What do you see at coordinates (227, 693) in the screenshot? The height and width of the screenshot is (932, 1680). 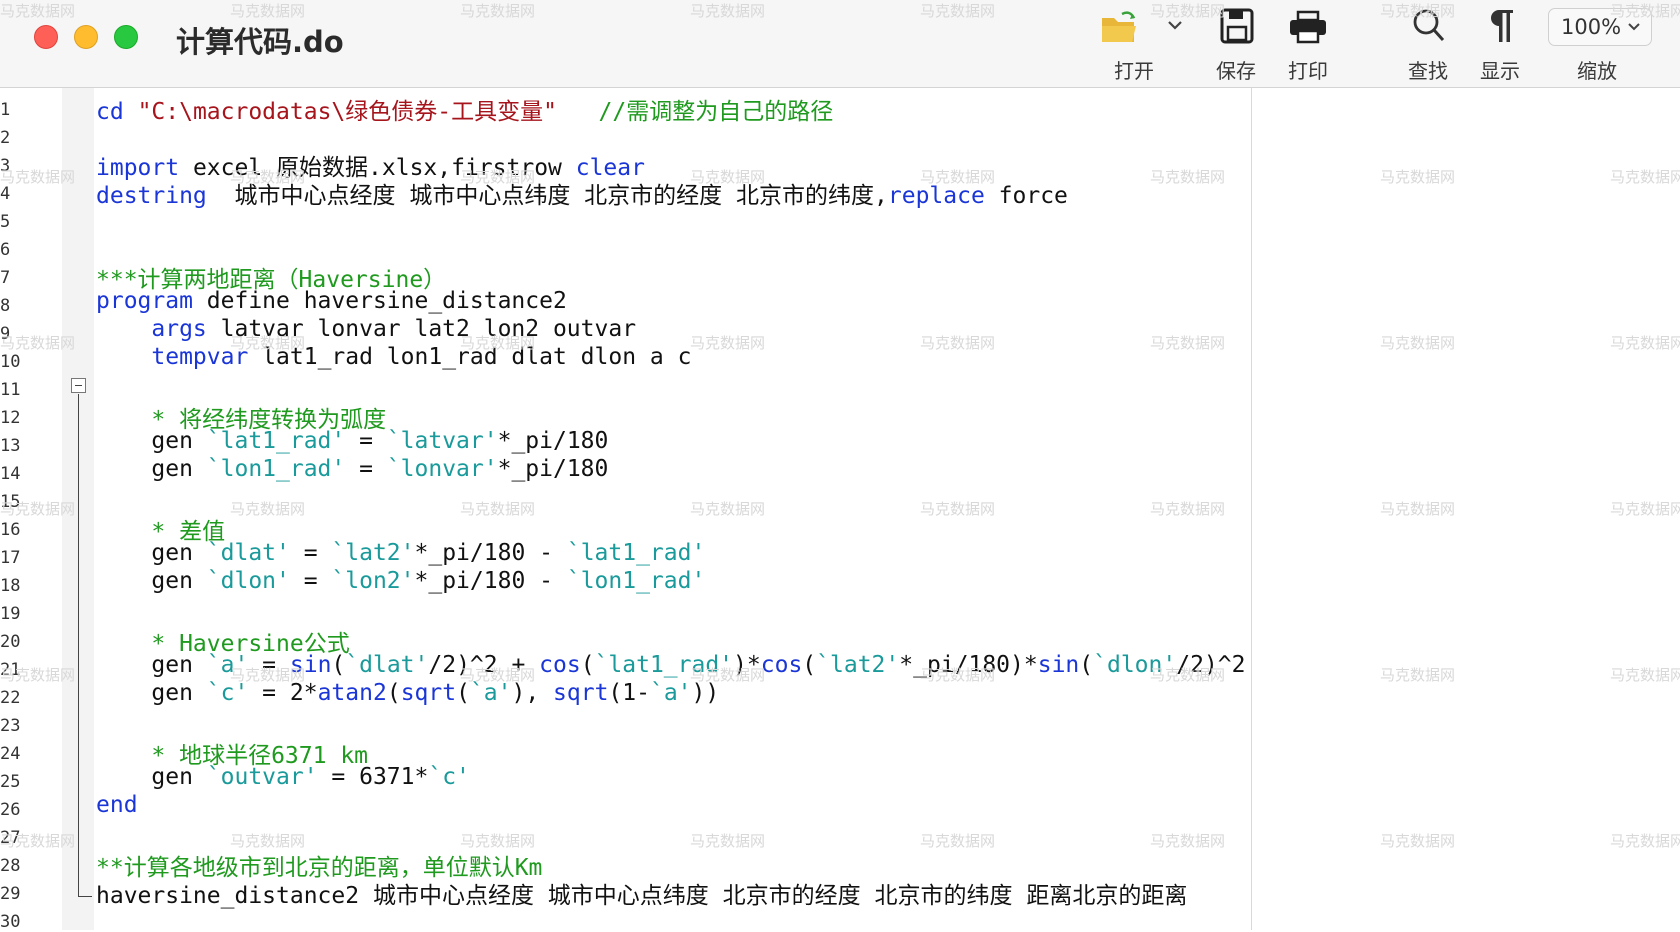 I see `code-macro: `c'` at bounding box center [227, 693].